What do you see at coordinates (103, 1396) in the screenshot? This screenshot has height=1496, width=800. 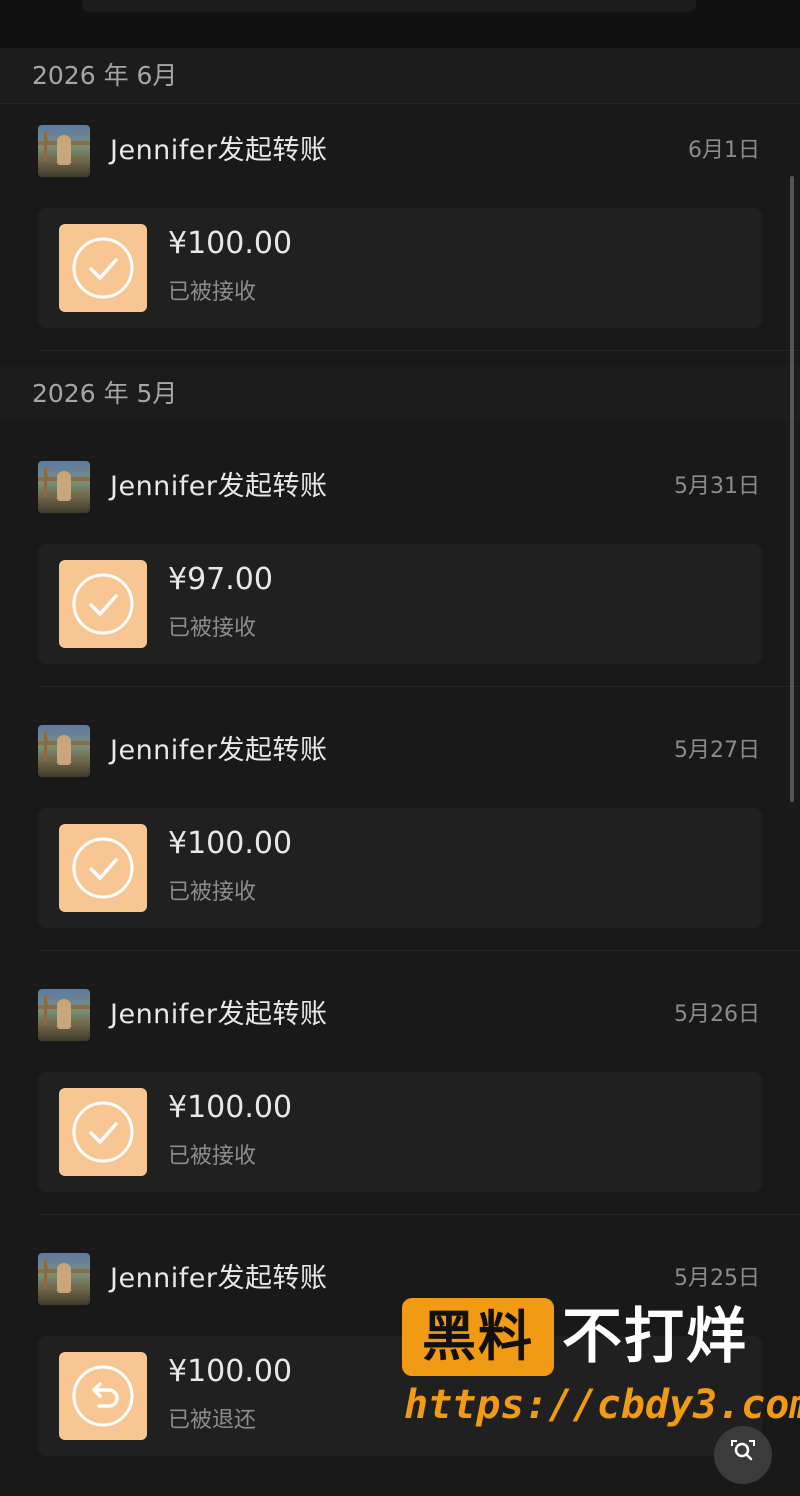 I see `return-icon` at bounding box center [103, 1396].